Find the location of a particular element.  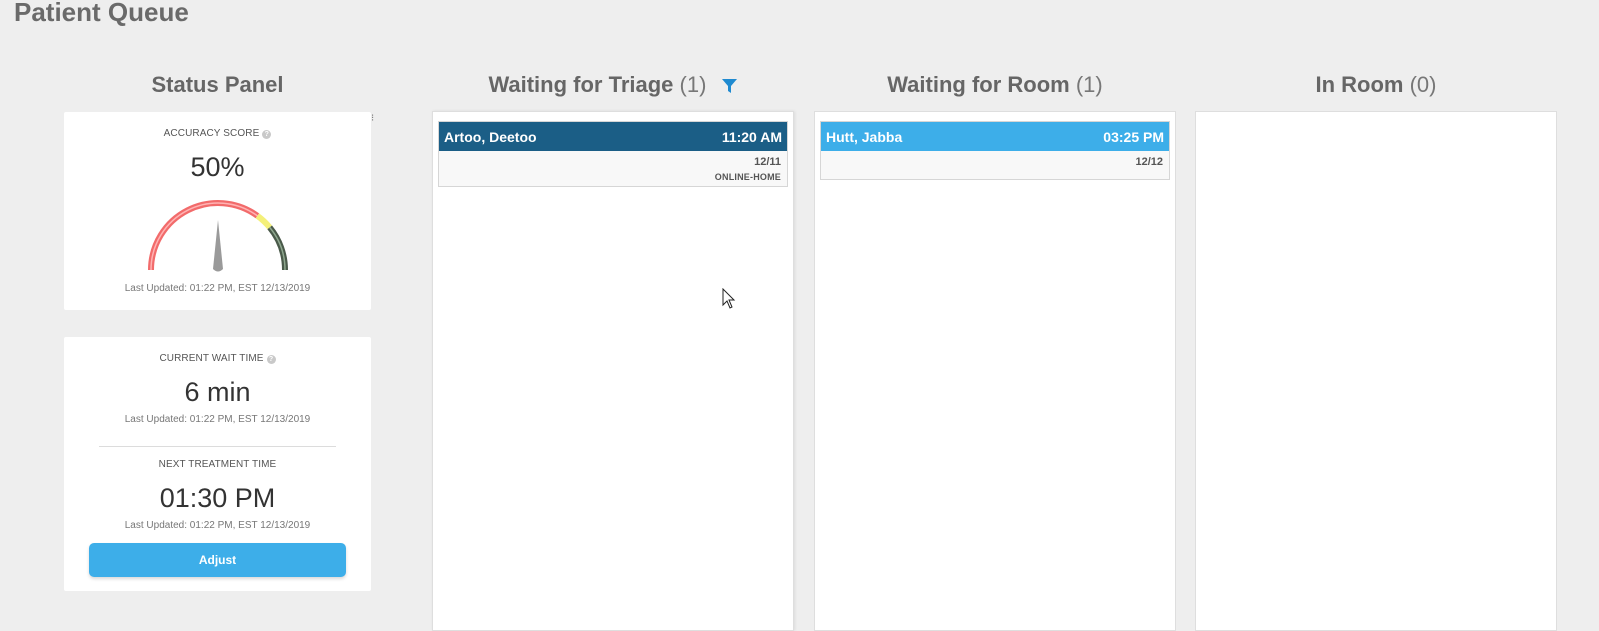

mouse-pointer-icon is located at coordinates (729, 298).